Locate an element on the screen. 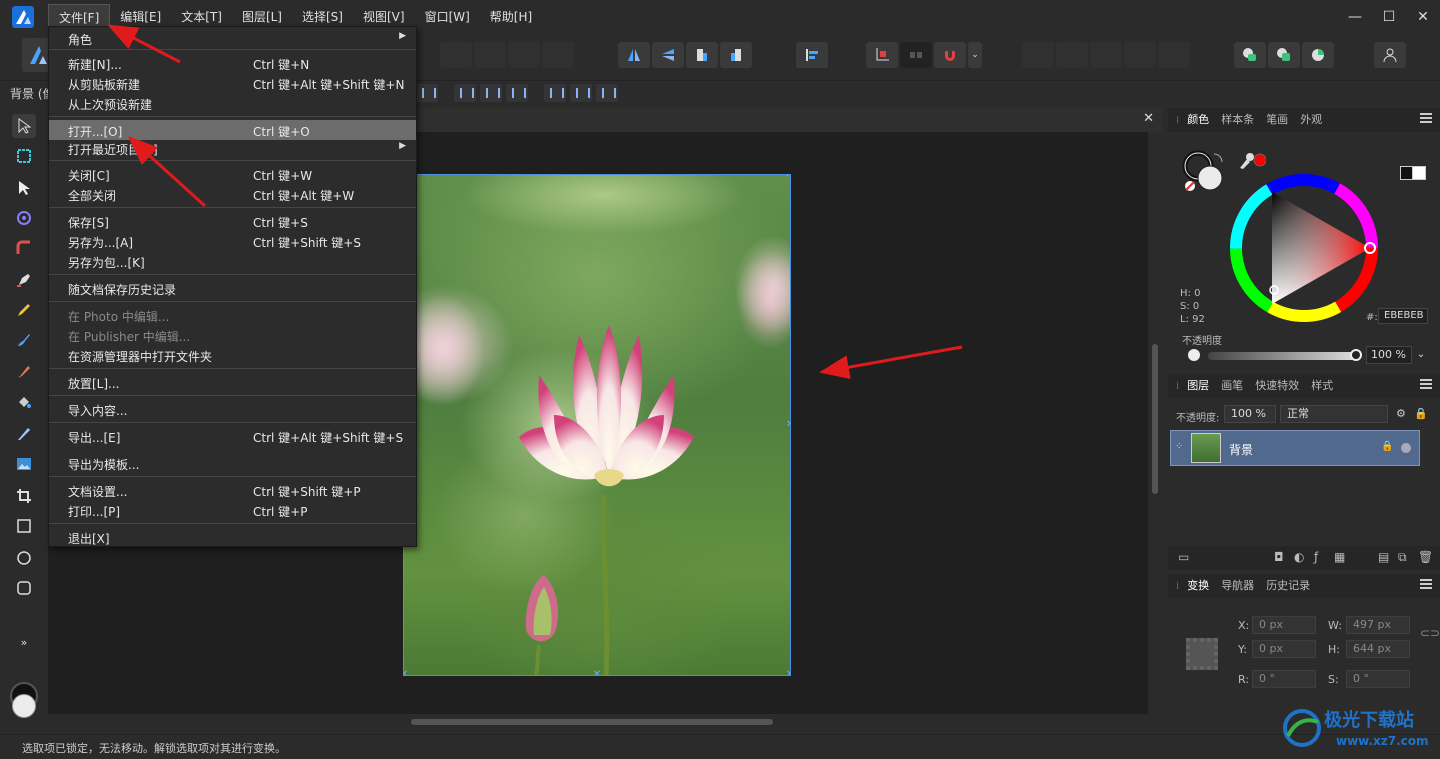 Image resolution: width=1440 pixels, height=759 pixels. flip-horizontal-icon is located at coordinates (634, 55).